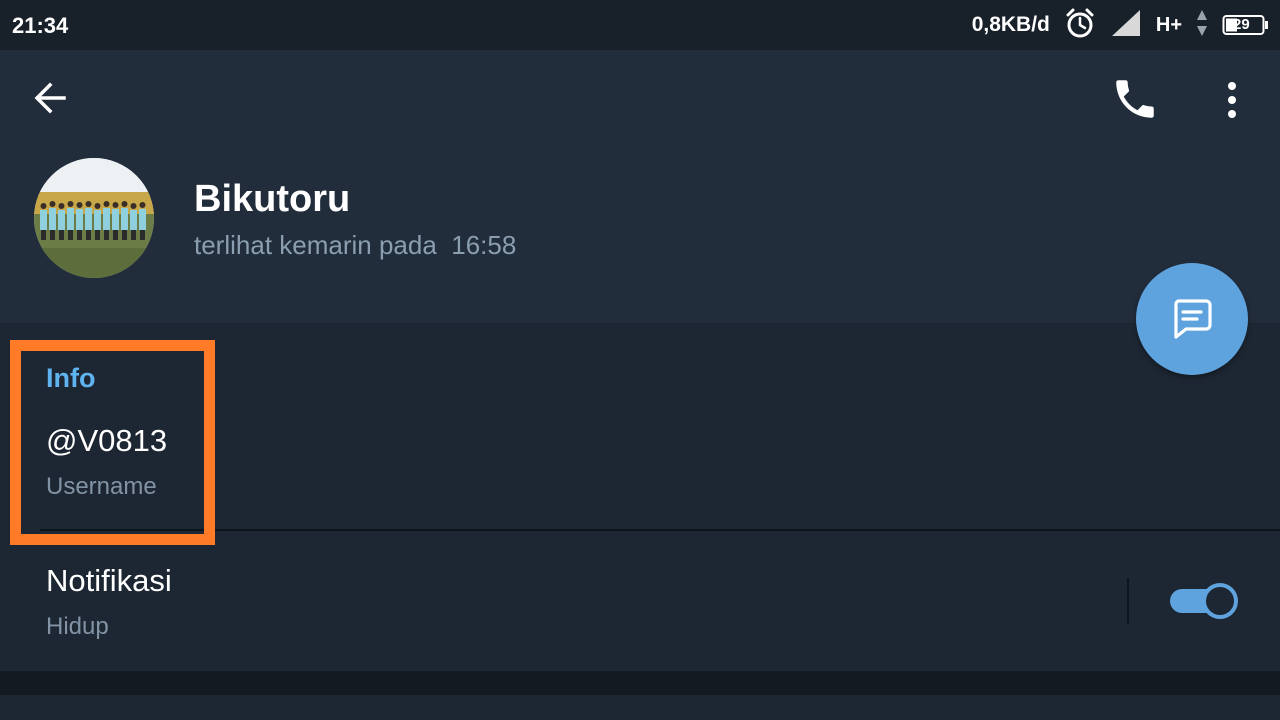  What do you see at coordinates (355, 245) in the screenshot?
I see `last-seen-status: terlihat kemarin pada 16:58` at bounding box center [355, 245].